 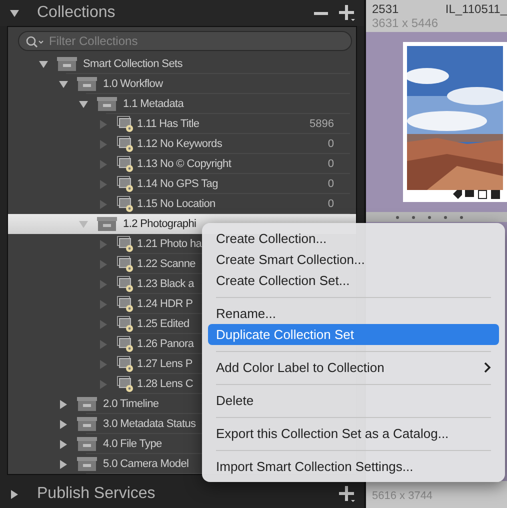 I want to click on collection-name: 1.28 Lens C, so click(x=165, y=384).